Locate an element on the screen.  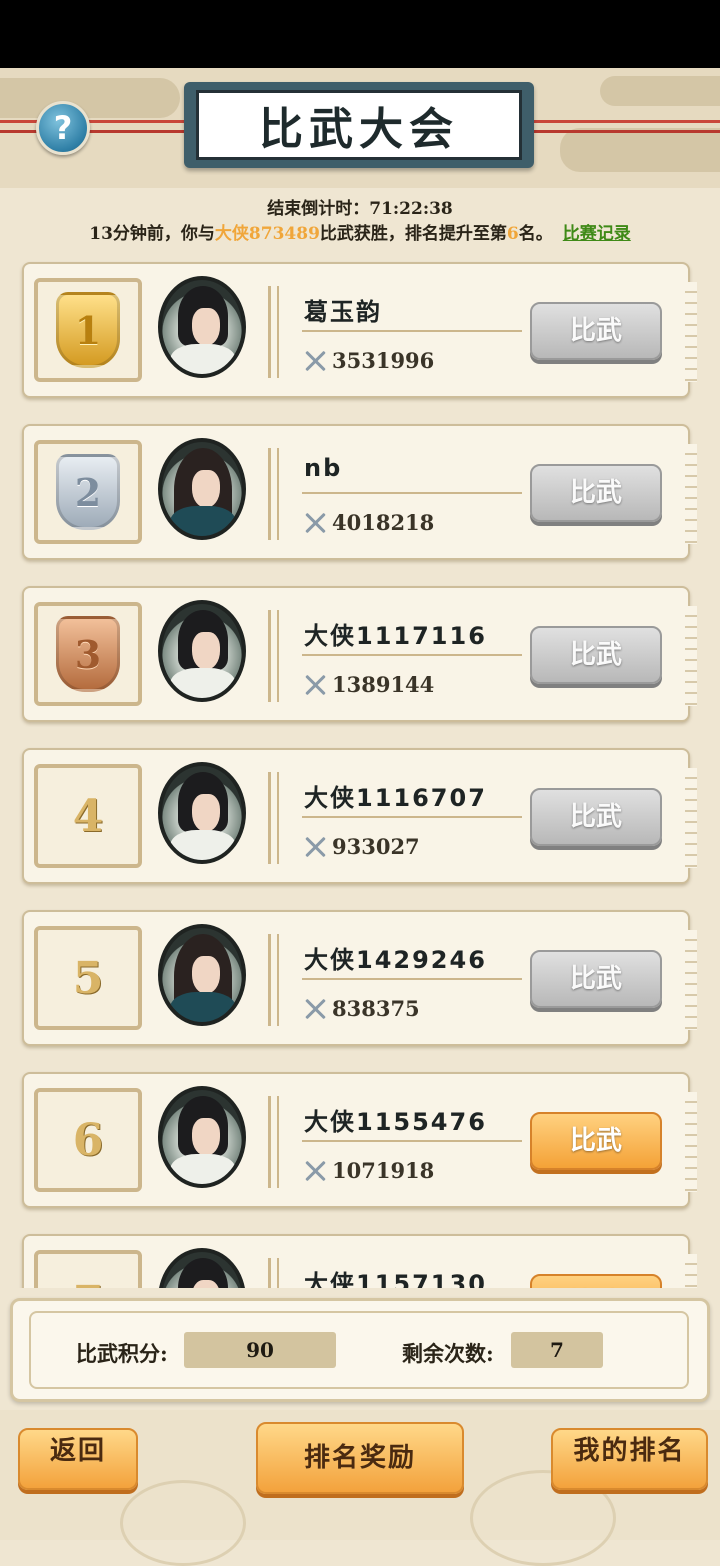
ranking-row: 1 葛玉韵 3531996 比武 is located at coordinates (359, 330).